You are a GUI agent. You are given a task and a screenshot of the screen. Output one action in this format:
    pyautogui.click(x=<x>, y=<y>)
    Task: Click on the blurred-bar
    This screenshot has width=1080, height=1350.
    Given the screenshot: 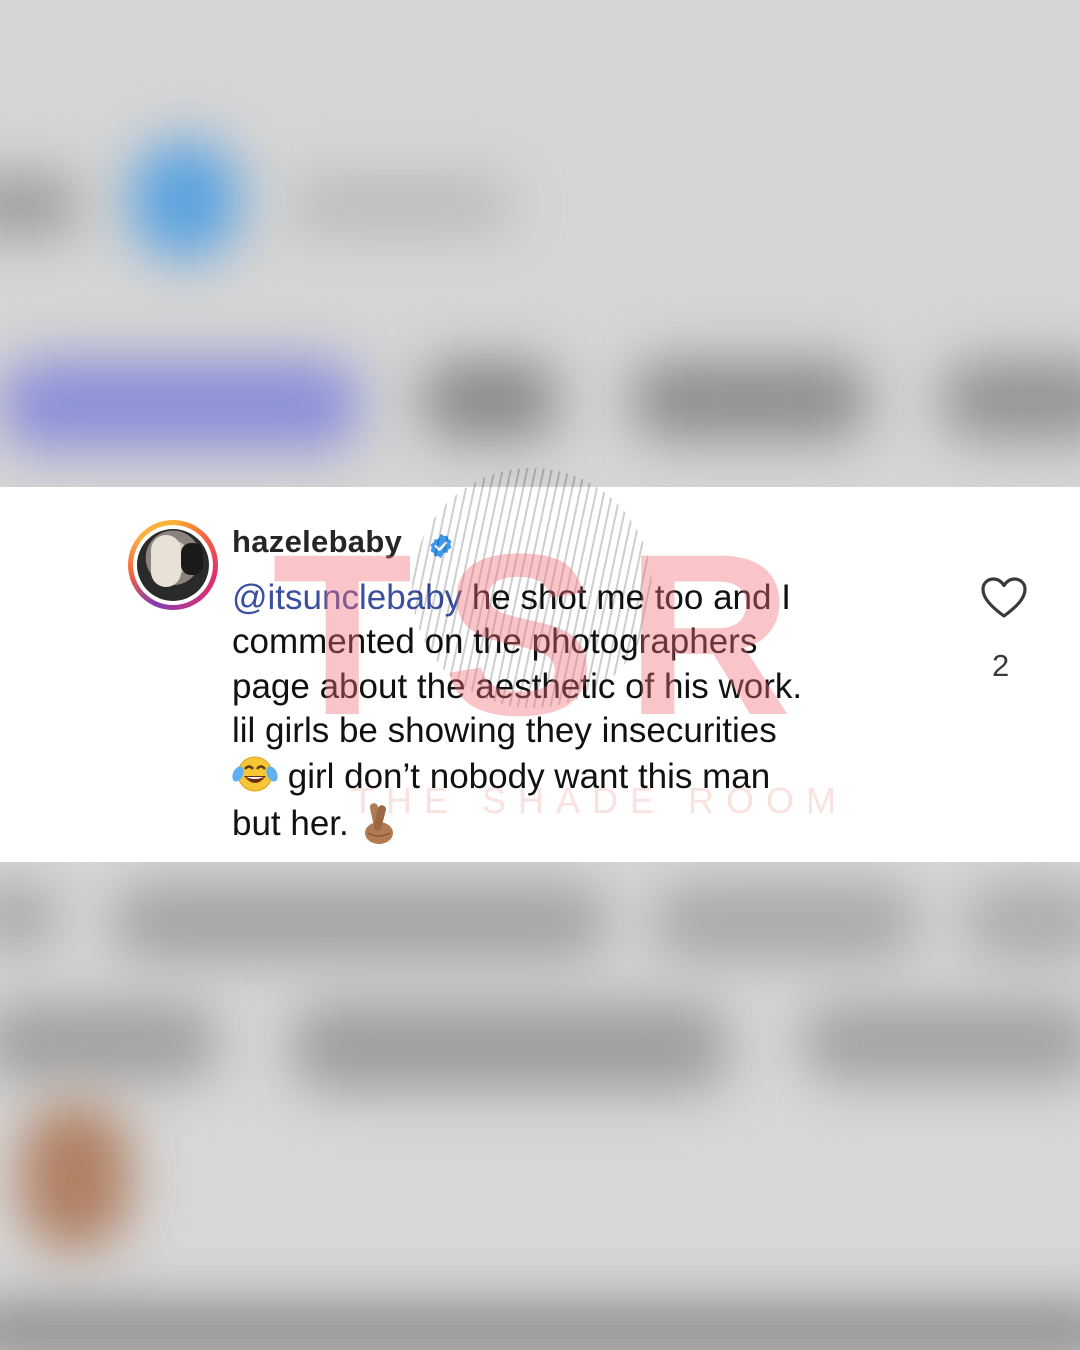 What is the action you would take?
    pyautogui.click(x=540, y=1326)
    